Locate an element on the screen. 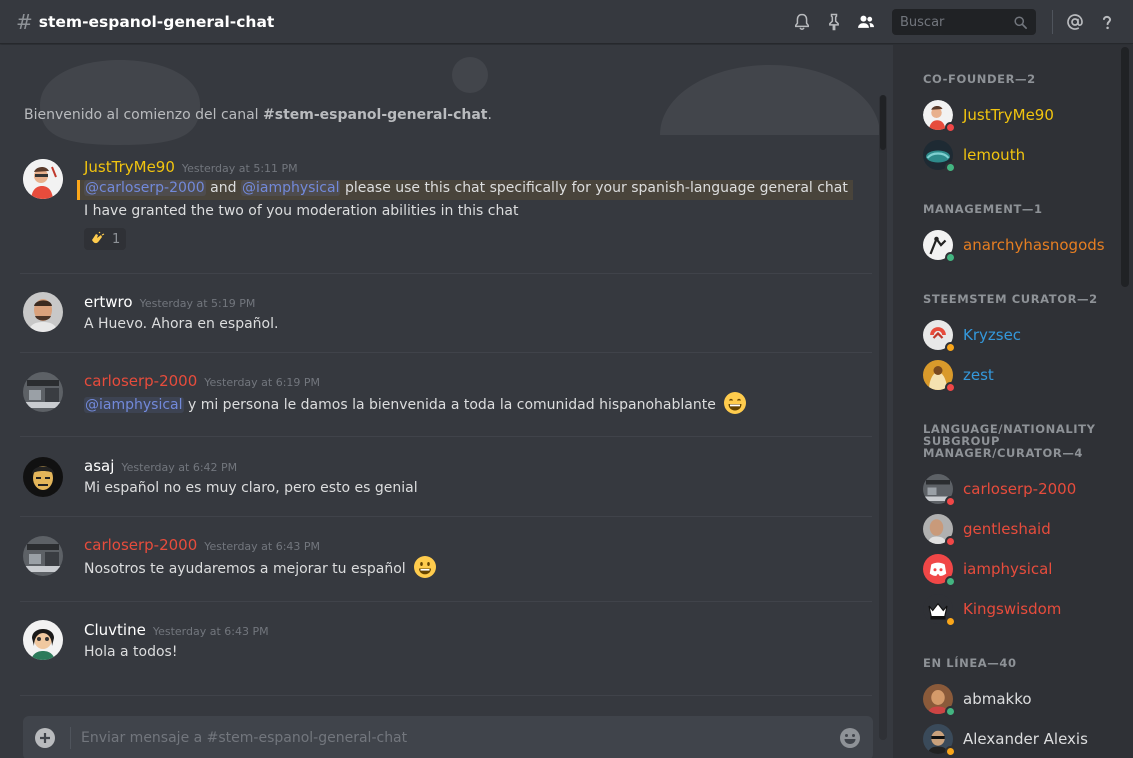  member-name: Kryzsec is located at coordinates (992, 335).